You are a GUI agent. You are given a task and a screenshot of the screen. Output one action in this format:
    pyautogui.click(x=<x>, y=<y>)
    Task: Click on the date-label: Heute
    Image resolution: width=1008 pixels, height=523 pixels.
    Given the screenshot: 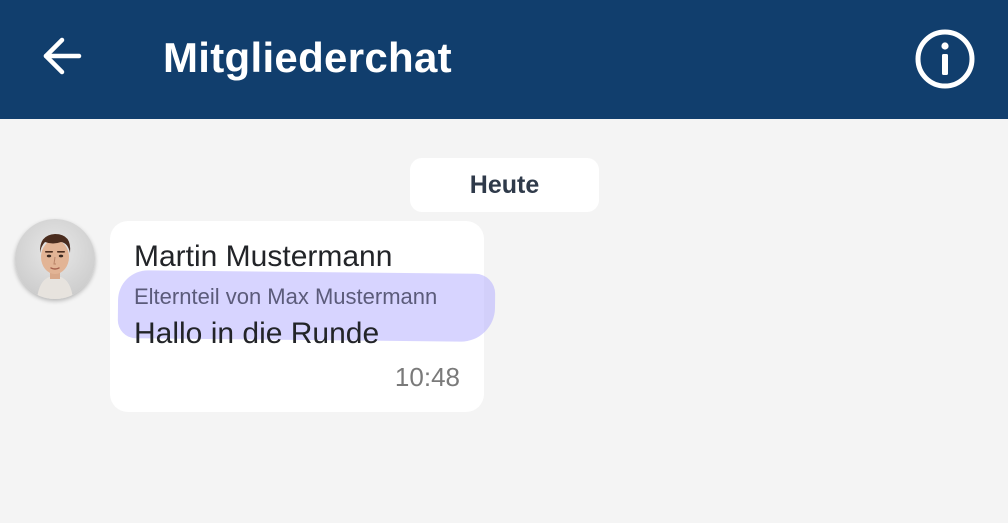 What is the action you would take?
    pyautogui.click(x=504, y=184)
    